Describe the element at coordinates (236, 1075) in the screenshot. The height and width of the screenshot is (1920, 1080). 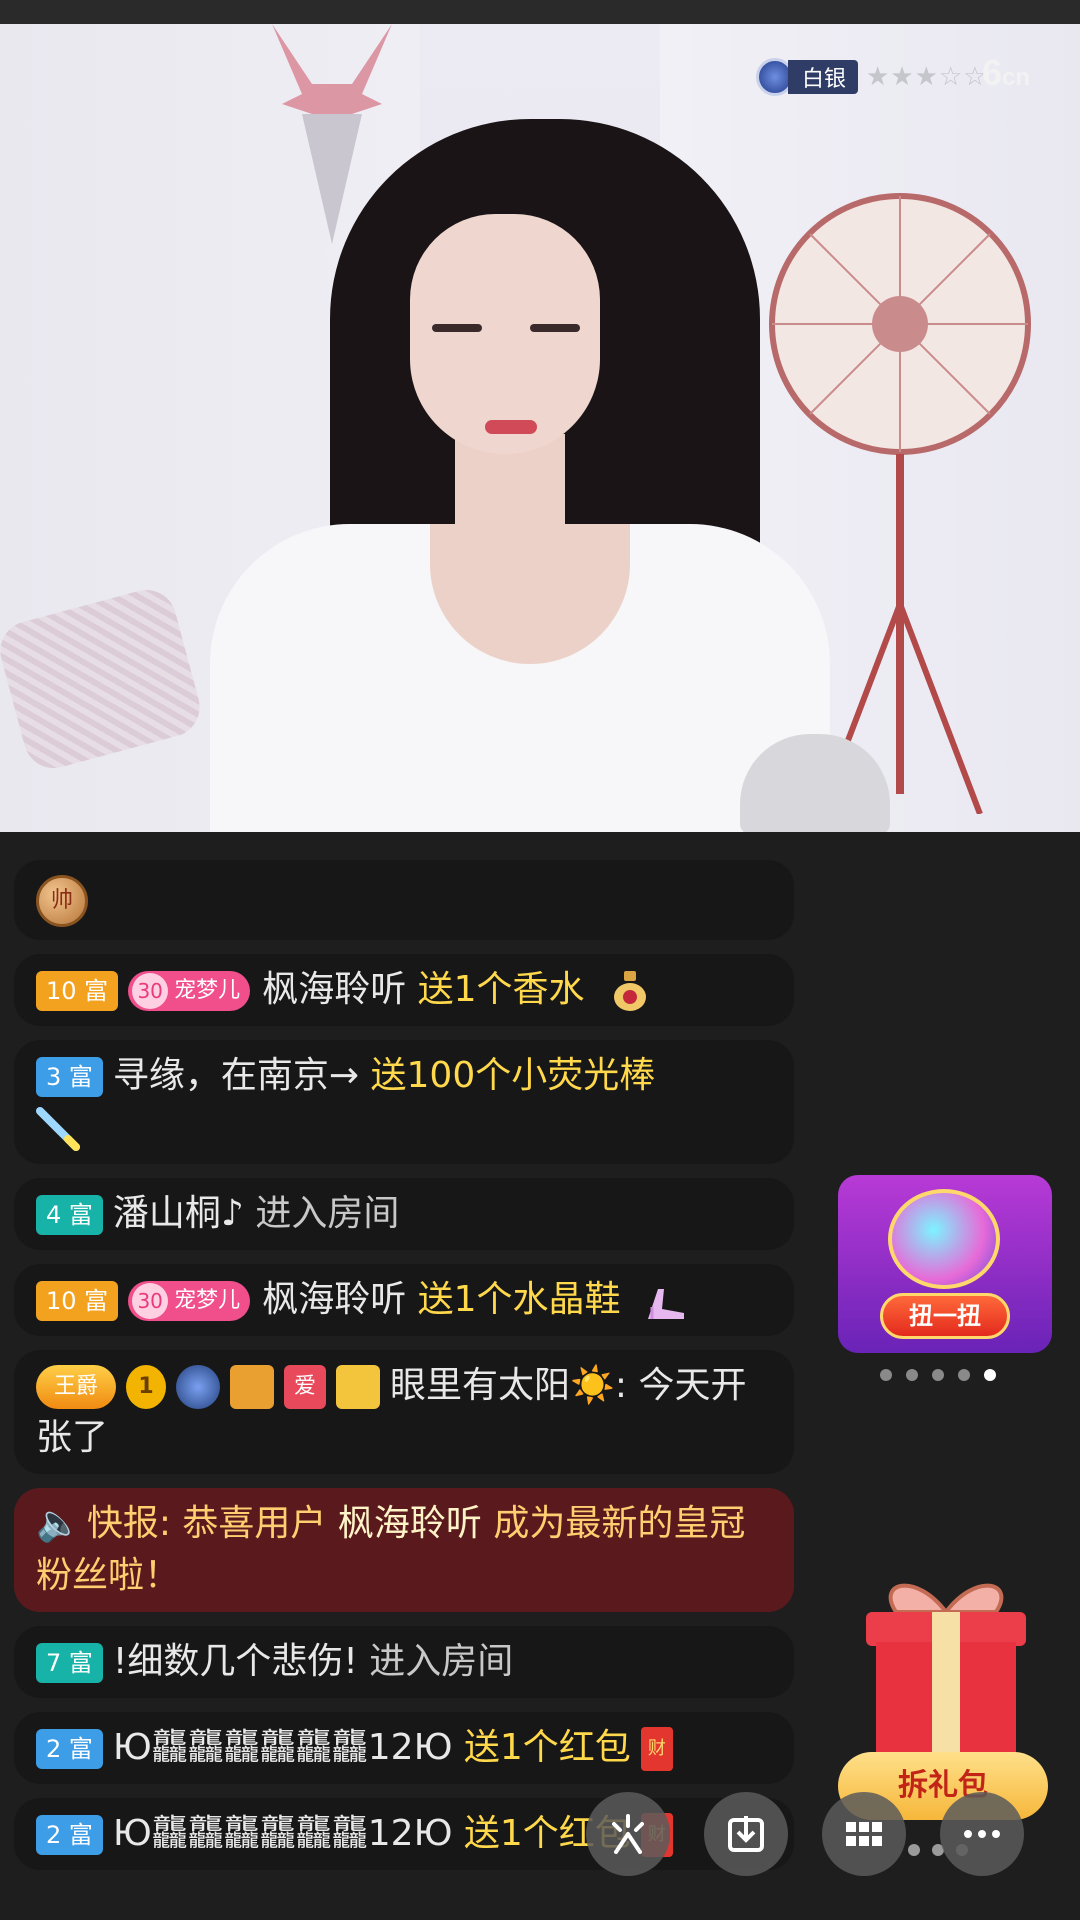
I see `chat-username: 寻缘，在南京→` at that location.